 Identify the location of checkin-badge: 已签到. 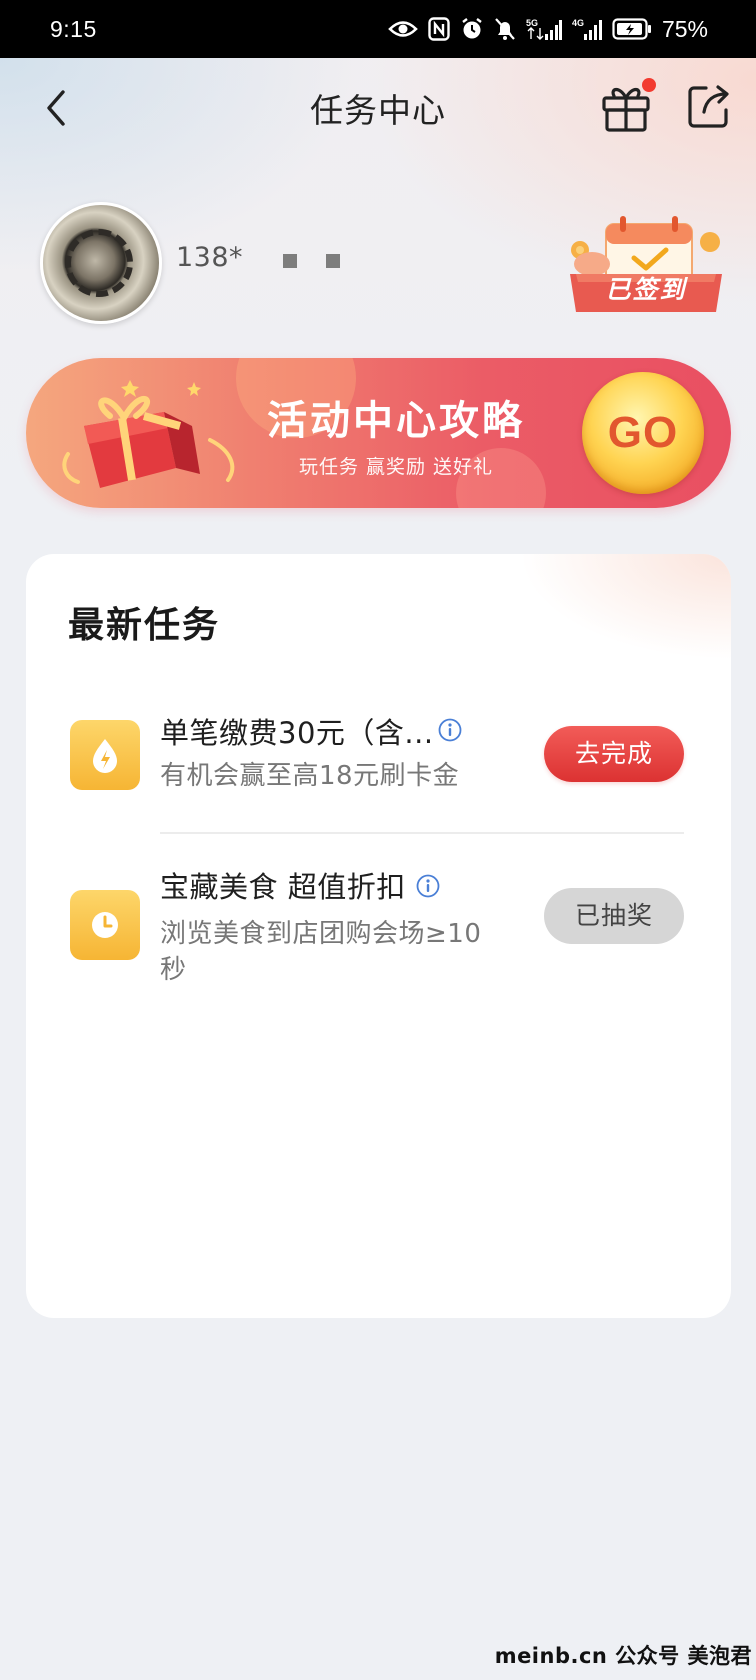
(646, 268).